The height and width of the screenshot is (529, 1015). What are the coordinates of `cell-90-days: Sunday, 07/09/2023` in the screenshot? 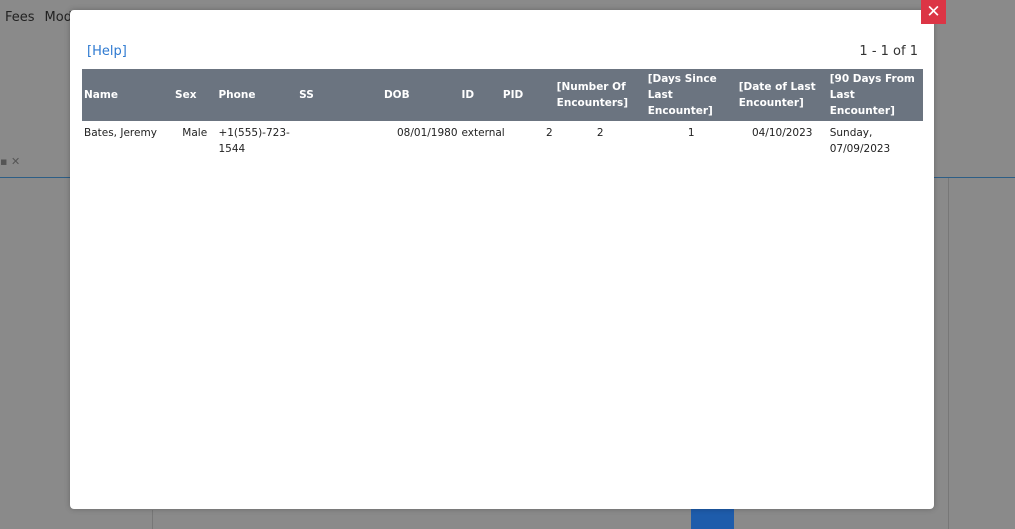 It's located at (860, 141).